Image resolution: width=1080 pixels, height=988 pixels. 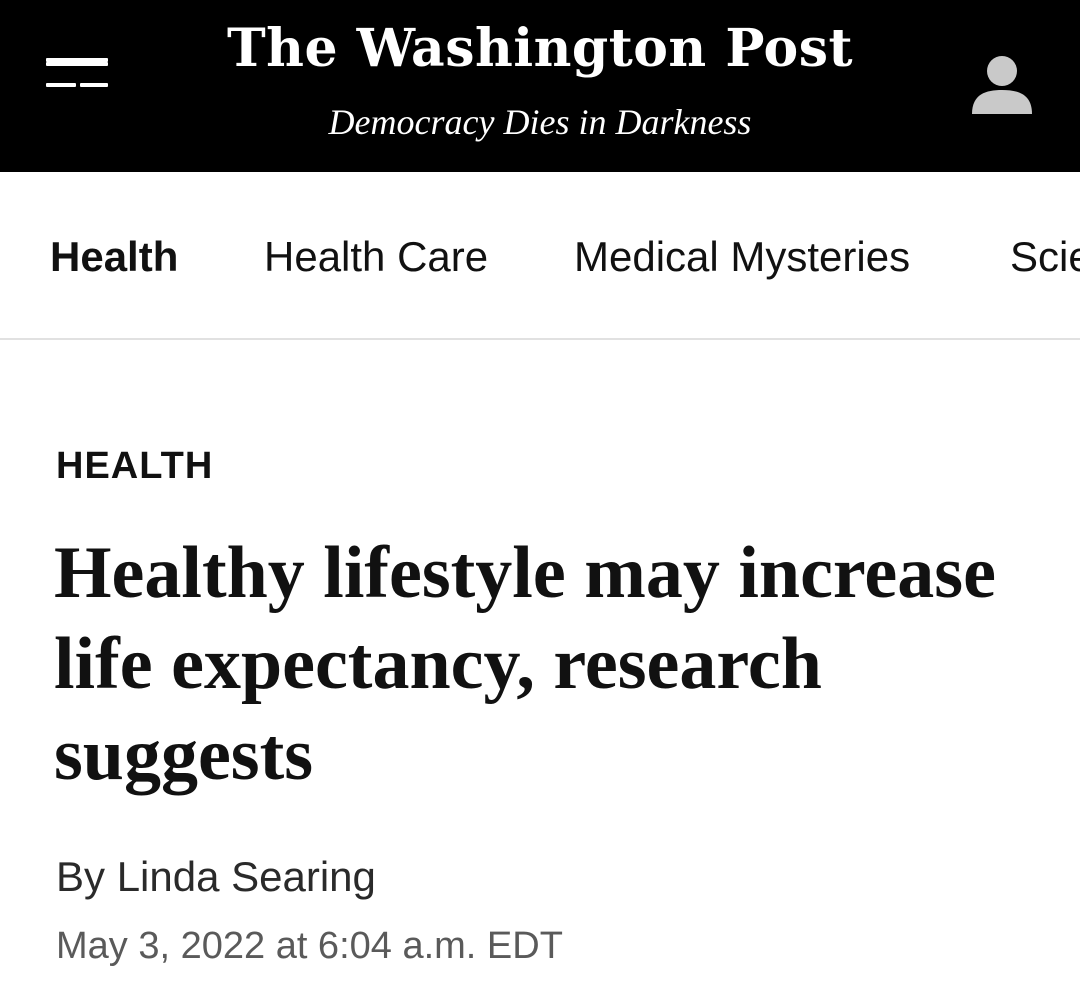 What do you see at coordinates (1045, 257) in the screenshot?
I see `nav-item-science: Science` at bounding box center [1045, 257].